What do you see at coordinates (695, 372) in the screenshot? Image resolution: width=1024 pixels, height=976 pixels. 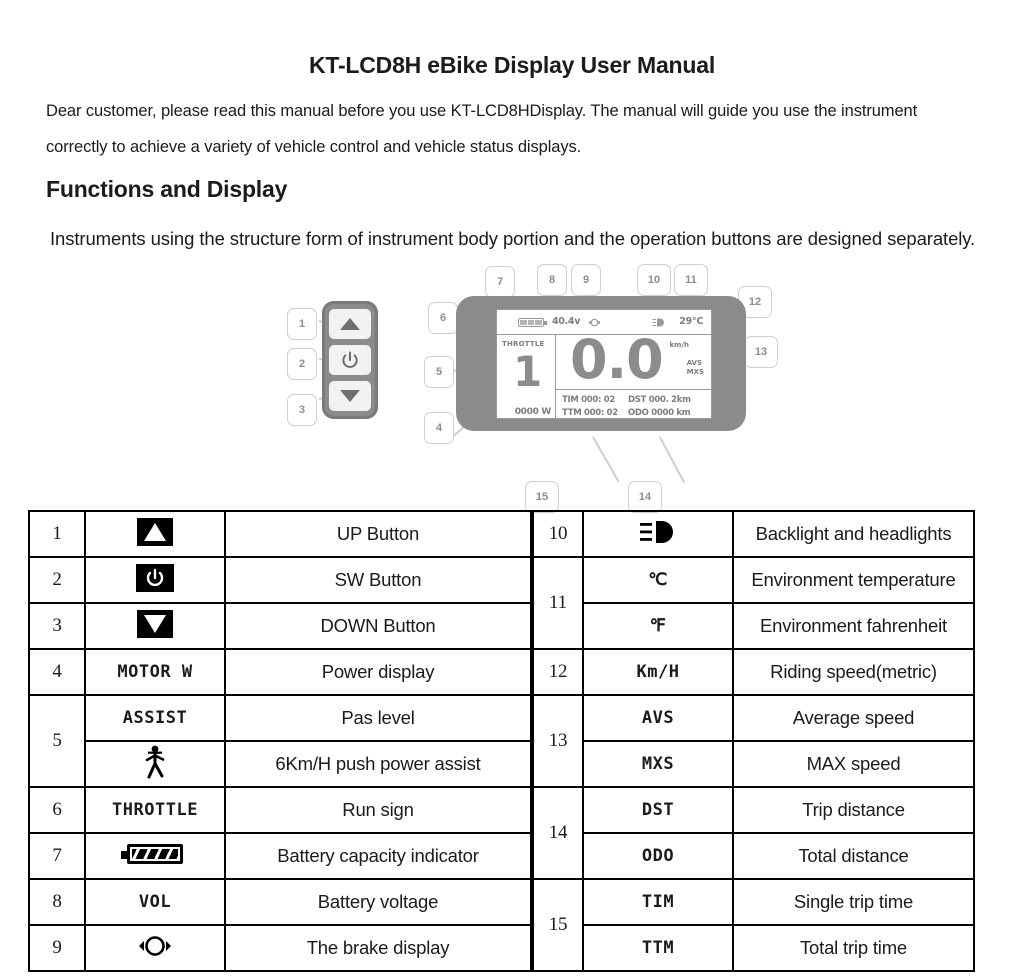 I see `lcd-mxs-label: MXS` at bounding box center [695, 372].